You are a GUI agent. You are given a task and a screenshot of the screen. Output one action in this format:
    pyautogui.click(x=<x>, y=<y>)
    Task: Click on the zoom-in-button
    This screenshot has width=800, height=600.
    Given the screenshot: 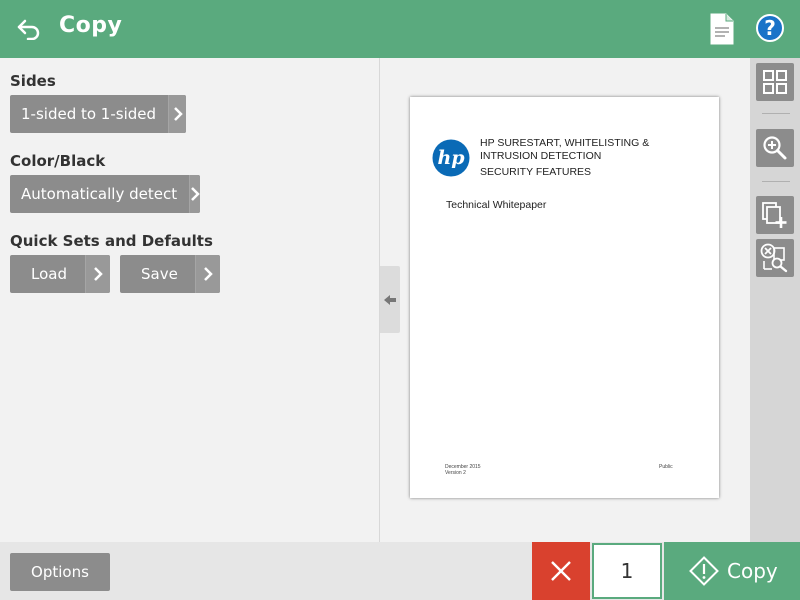 What is the action you would take?
    pyautogui.click(x=775, y=148)
    